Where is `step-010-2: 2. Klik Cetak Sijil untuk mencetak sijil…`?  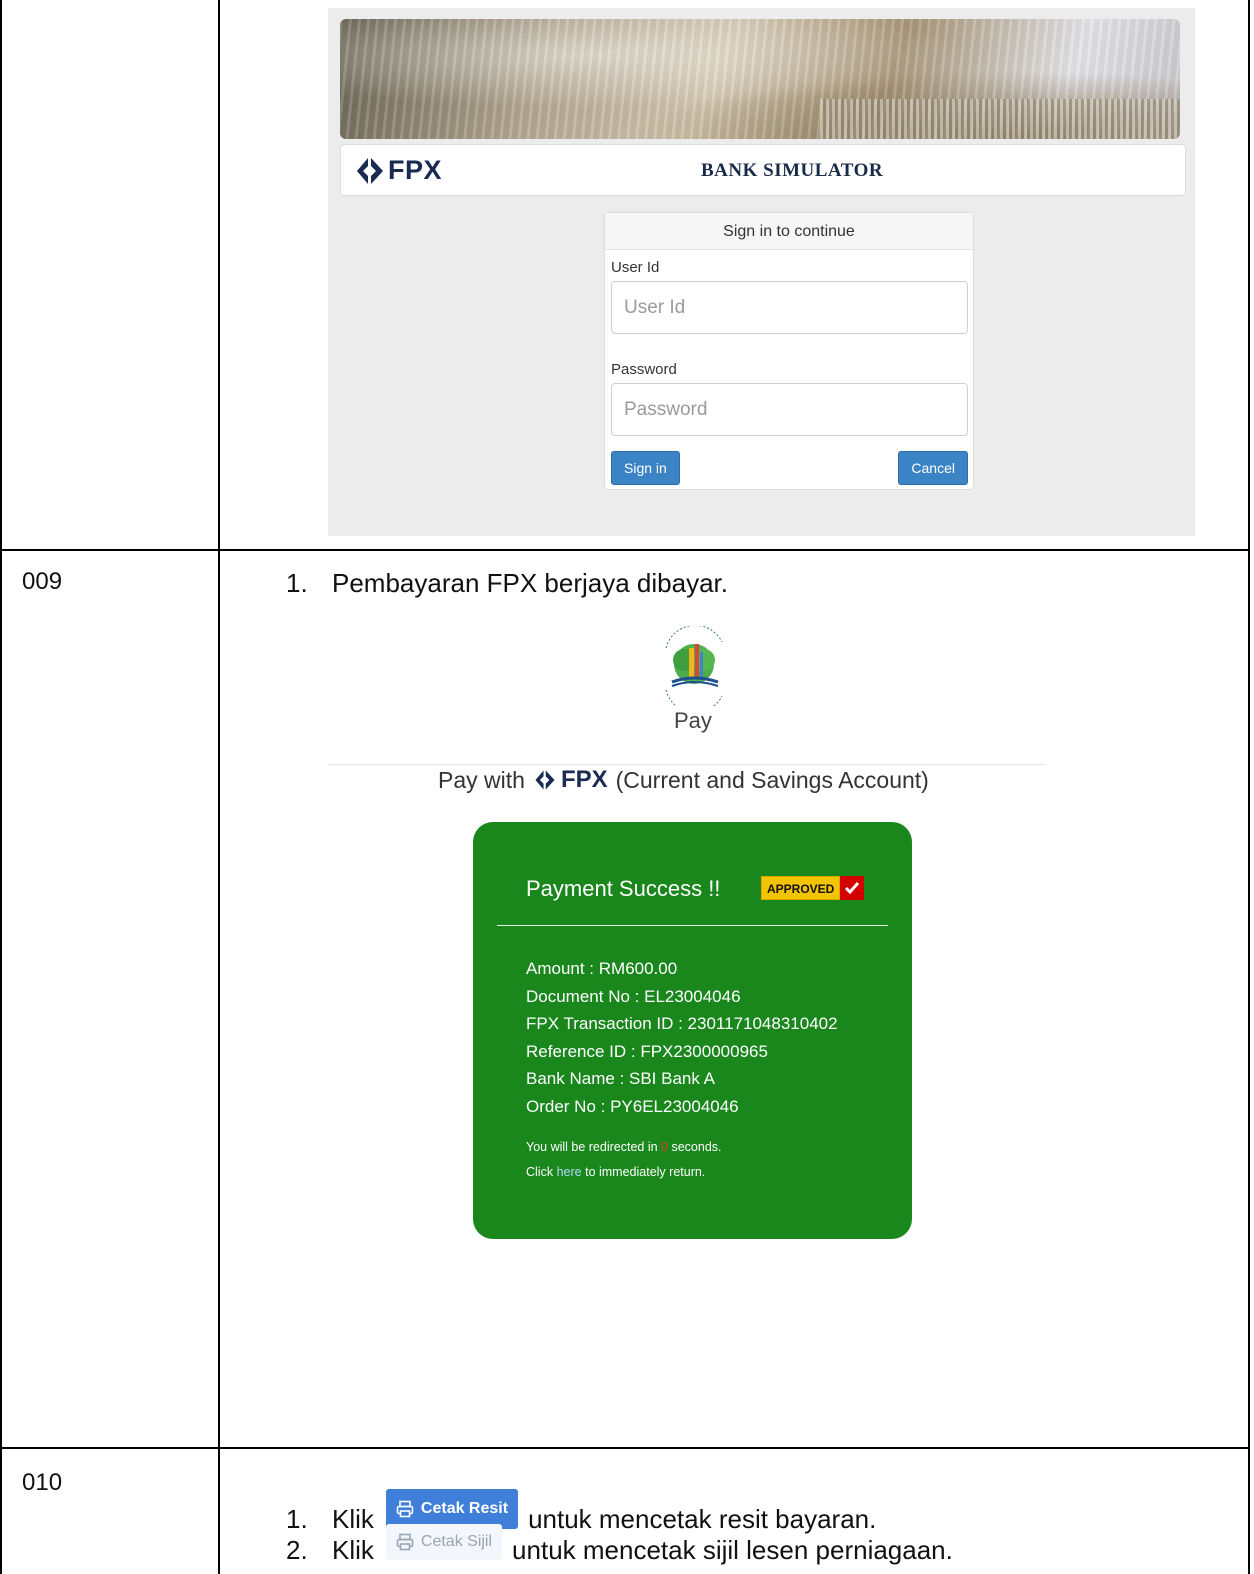
step-010-2: 2. Klik Cetak Sijil untuk mencetak sijil… is located at coordinates (619, 1547).